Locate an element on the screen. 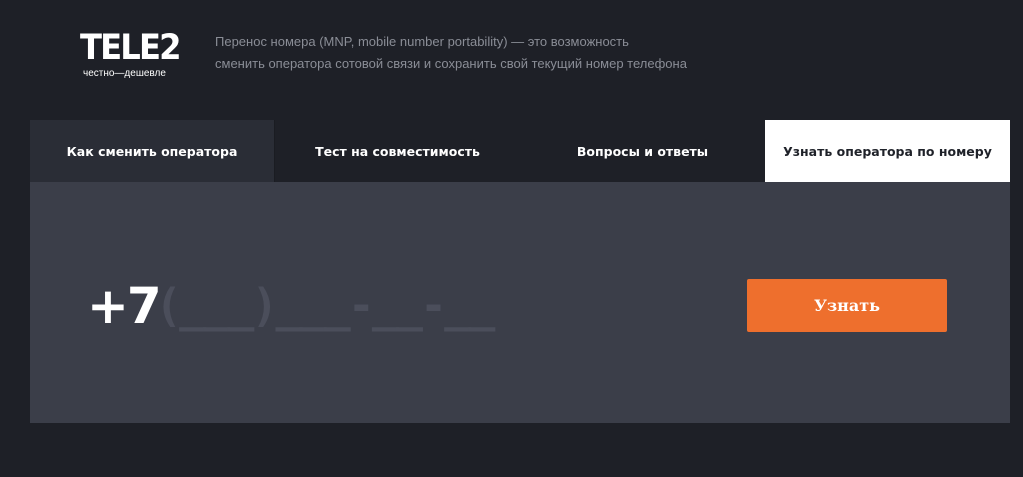 The height and width of the screenshot is (477, 1023). tab-compatibility-test: Тест на совместимость is located at coordinates (397, 151).